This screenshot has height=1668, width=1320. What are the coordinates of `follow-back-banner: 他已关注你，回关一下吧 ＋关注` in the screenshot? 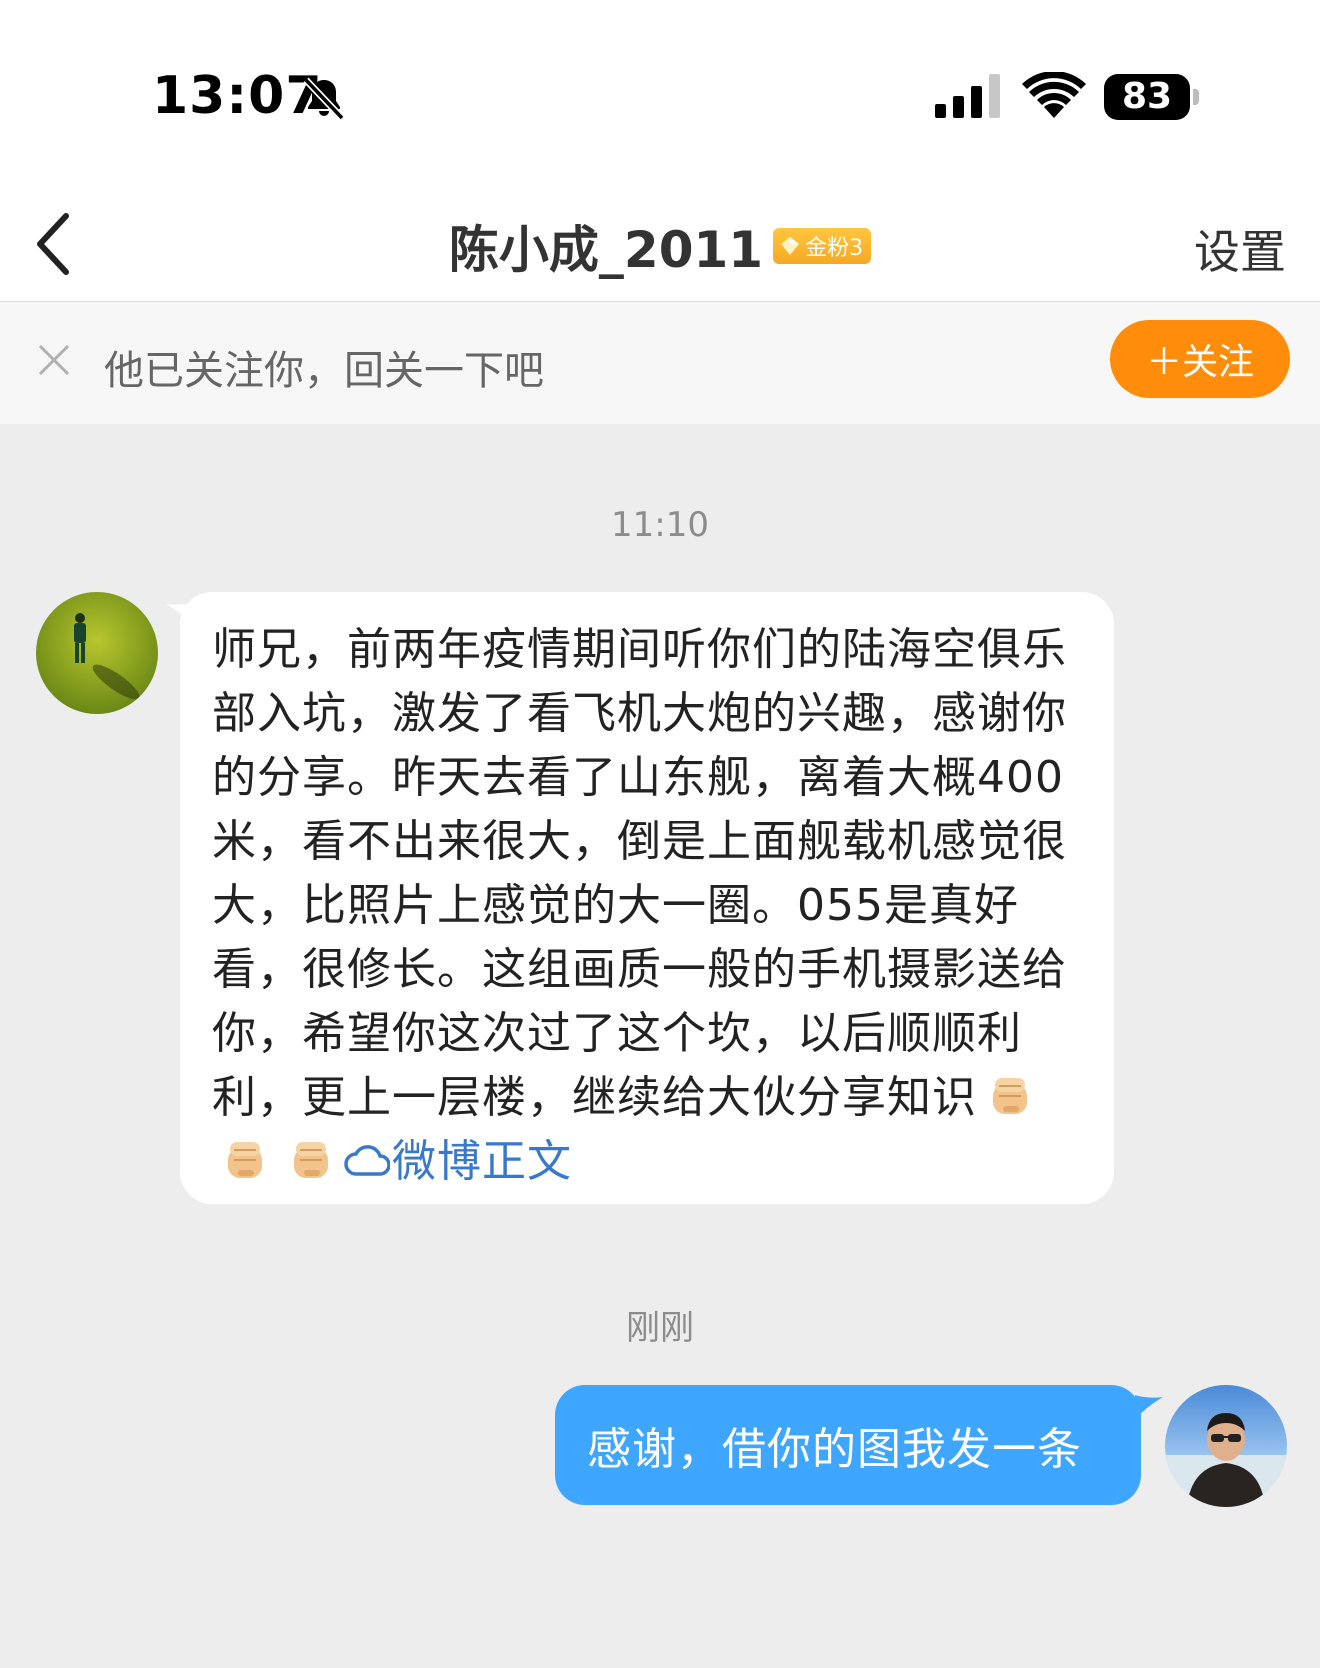 It's located at (660, 363).